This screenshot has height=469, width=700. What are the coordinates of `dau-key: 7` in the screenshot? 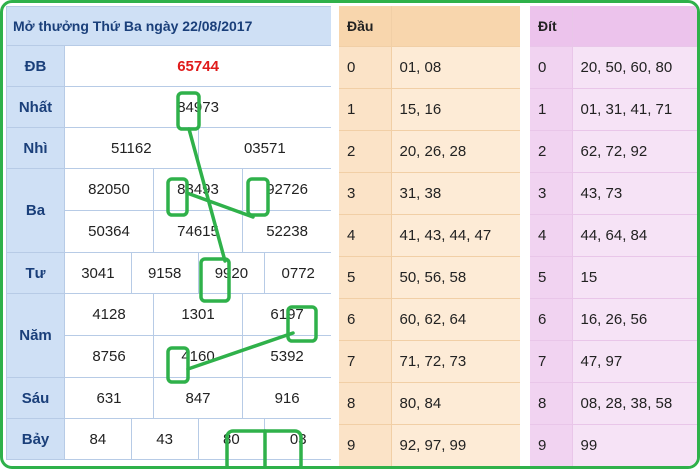 It's located at (365, 361).